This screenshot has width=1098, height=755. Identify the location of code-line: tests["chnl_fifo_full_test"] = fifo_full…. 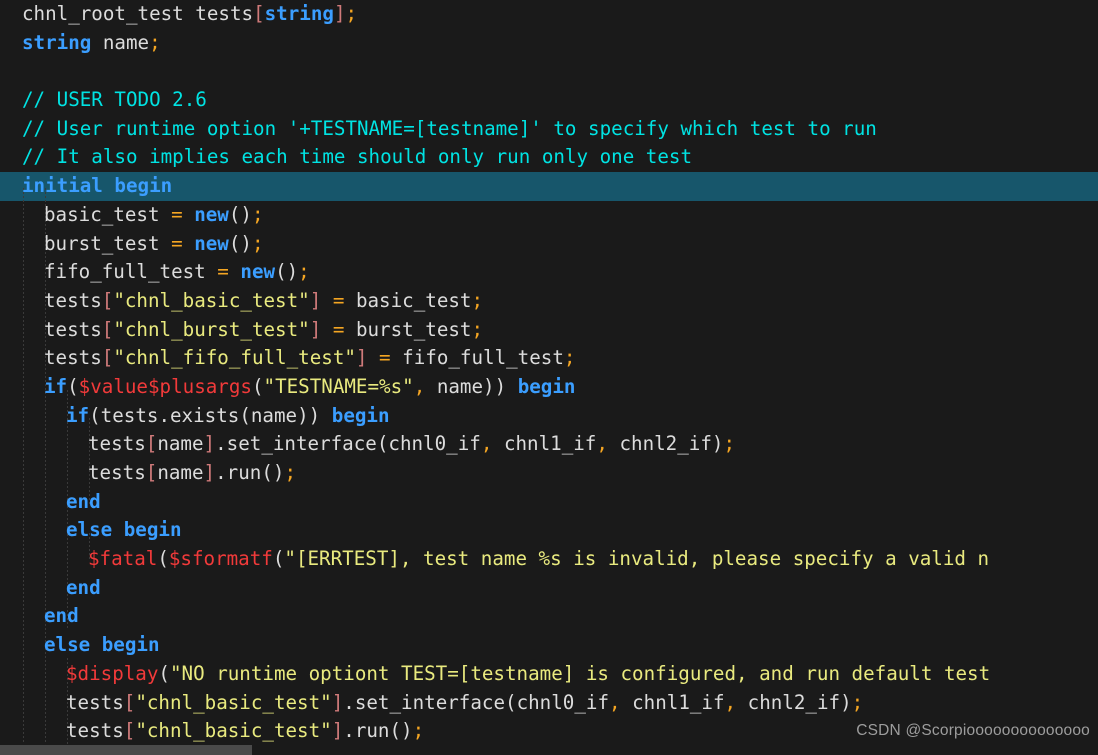
(549, 358).